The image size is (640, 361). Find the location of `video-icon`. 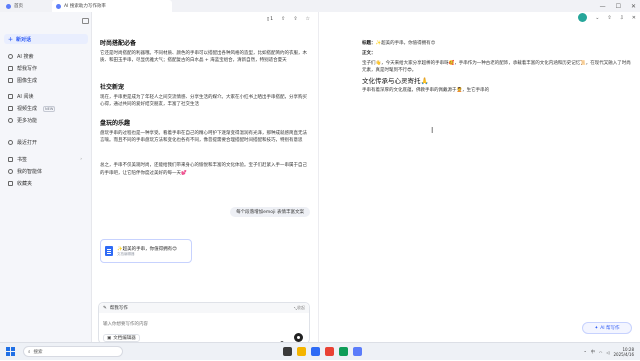

video-icon is located at coordinates (10, 108).